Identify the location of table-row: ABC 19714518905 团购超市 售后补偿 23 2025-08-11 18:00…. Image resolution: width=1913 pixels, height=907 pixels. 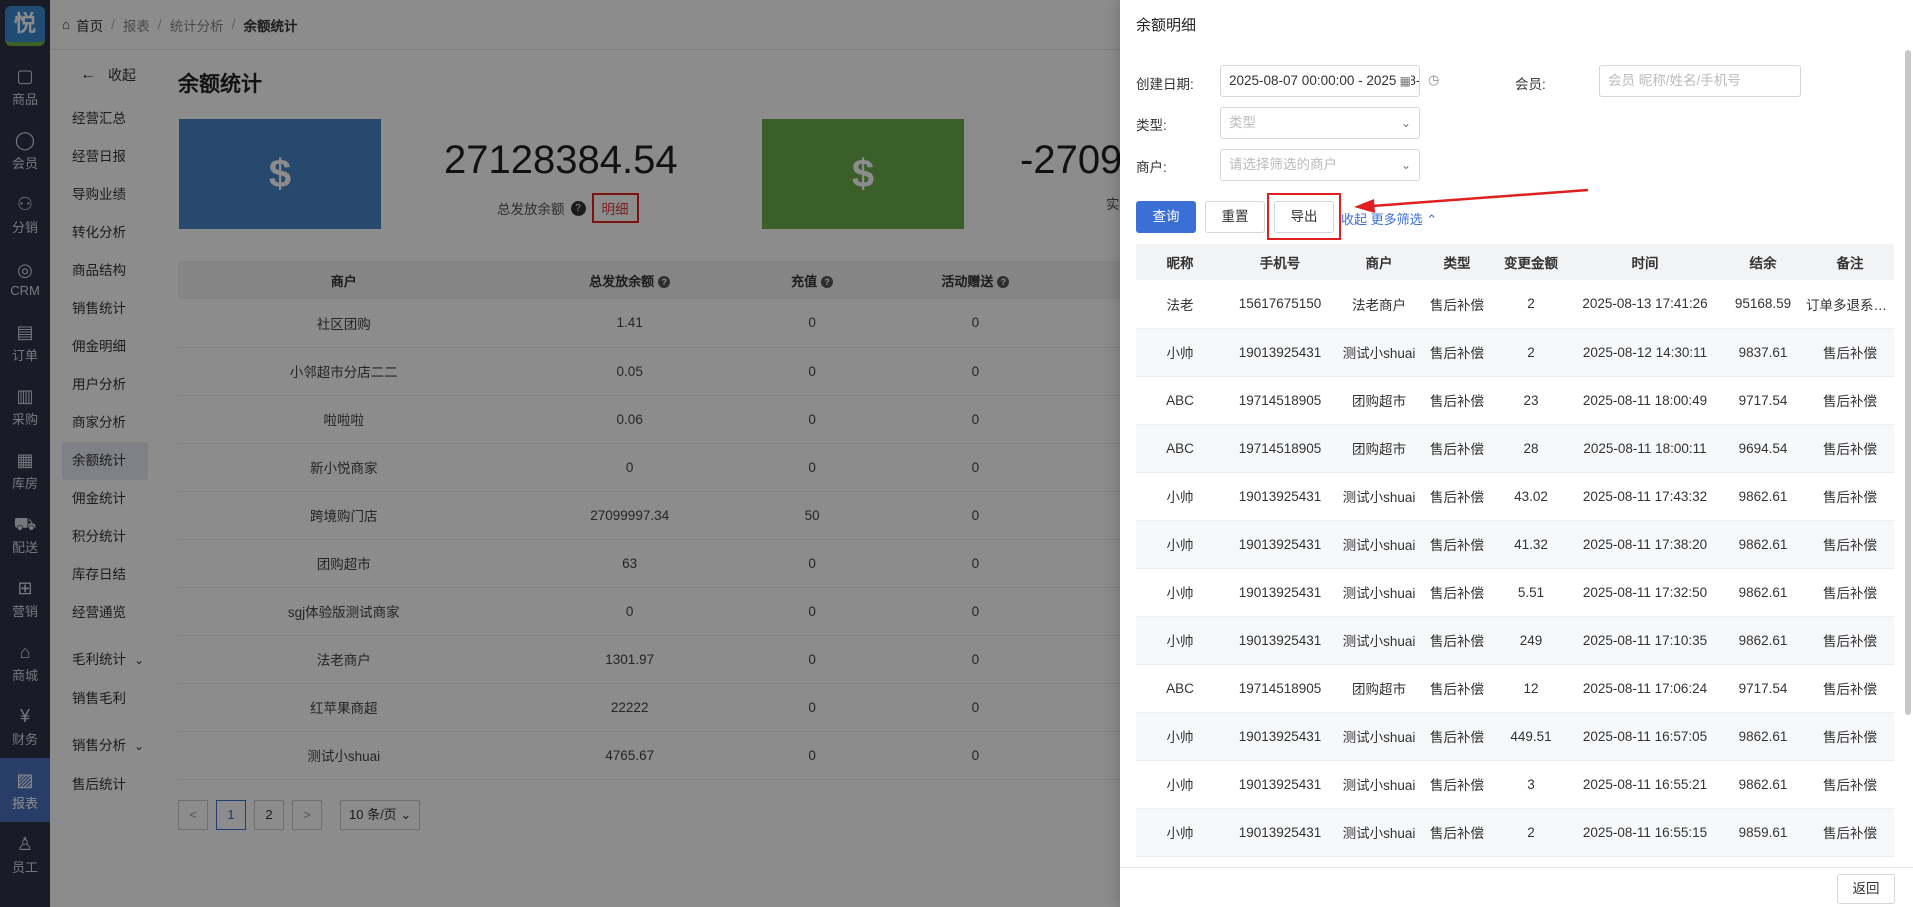
(1515, 400).